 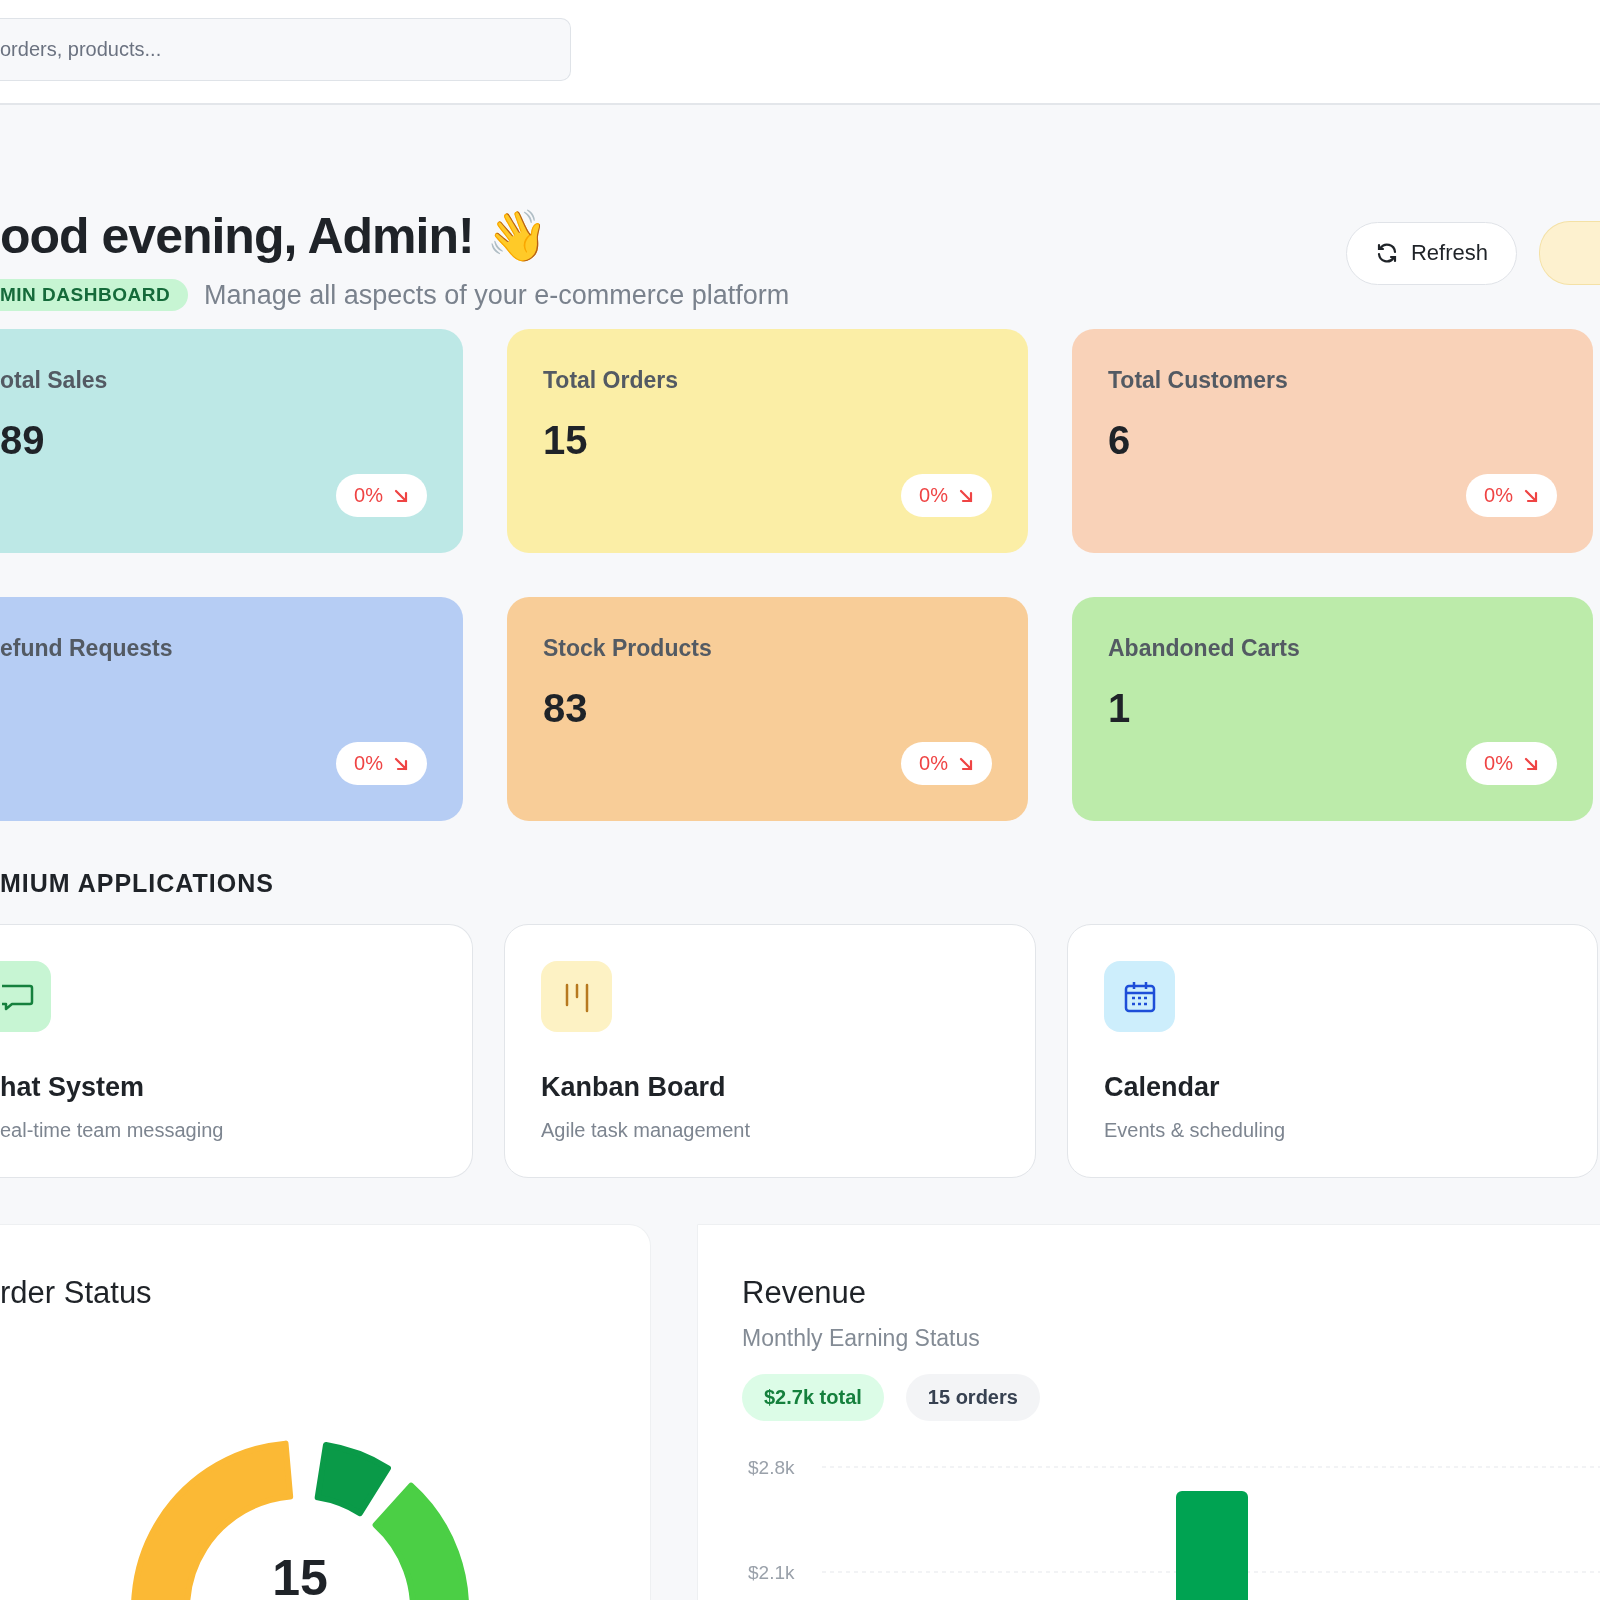 What do you see at coordinates (771, 1467) in the screenshot?
I see `axis-tick-label: $2.8k` at bounding box center [771, 1467].